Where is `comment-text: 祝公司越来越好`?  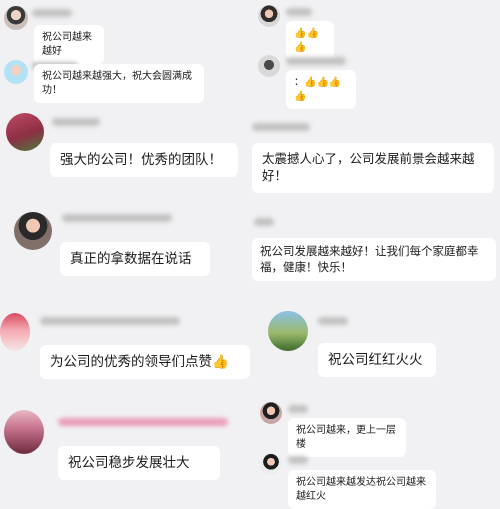
comment-text: 祝公司越来越好 is located at coordinates (67, 44).